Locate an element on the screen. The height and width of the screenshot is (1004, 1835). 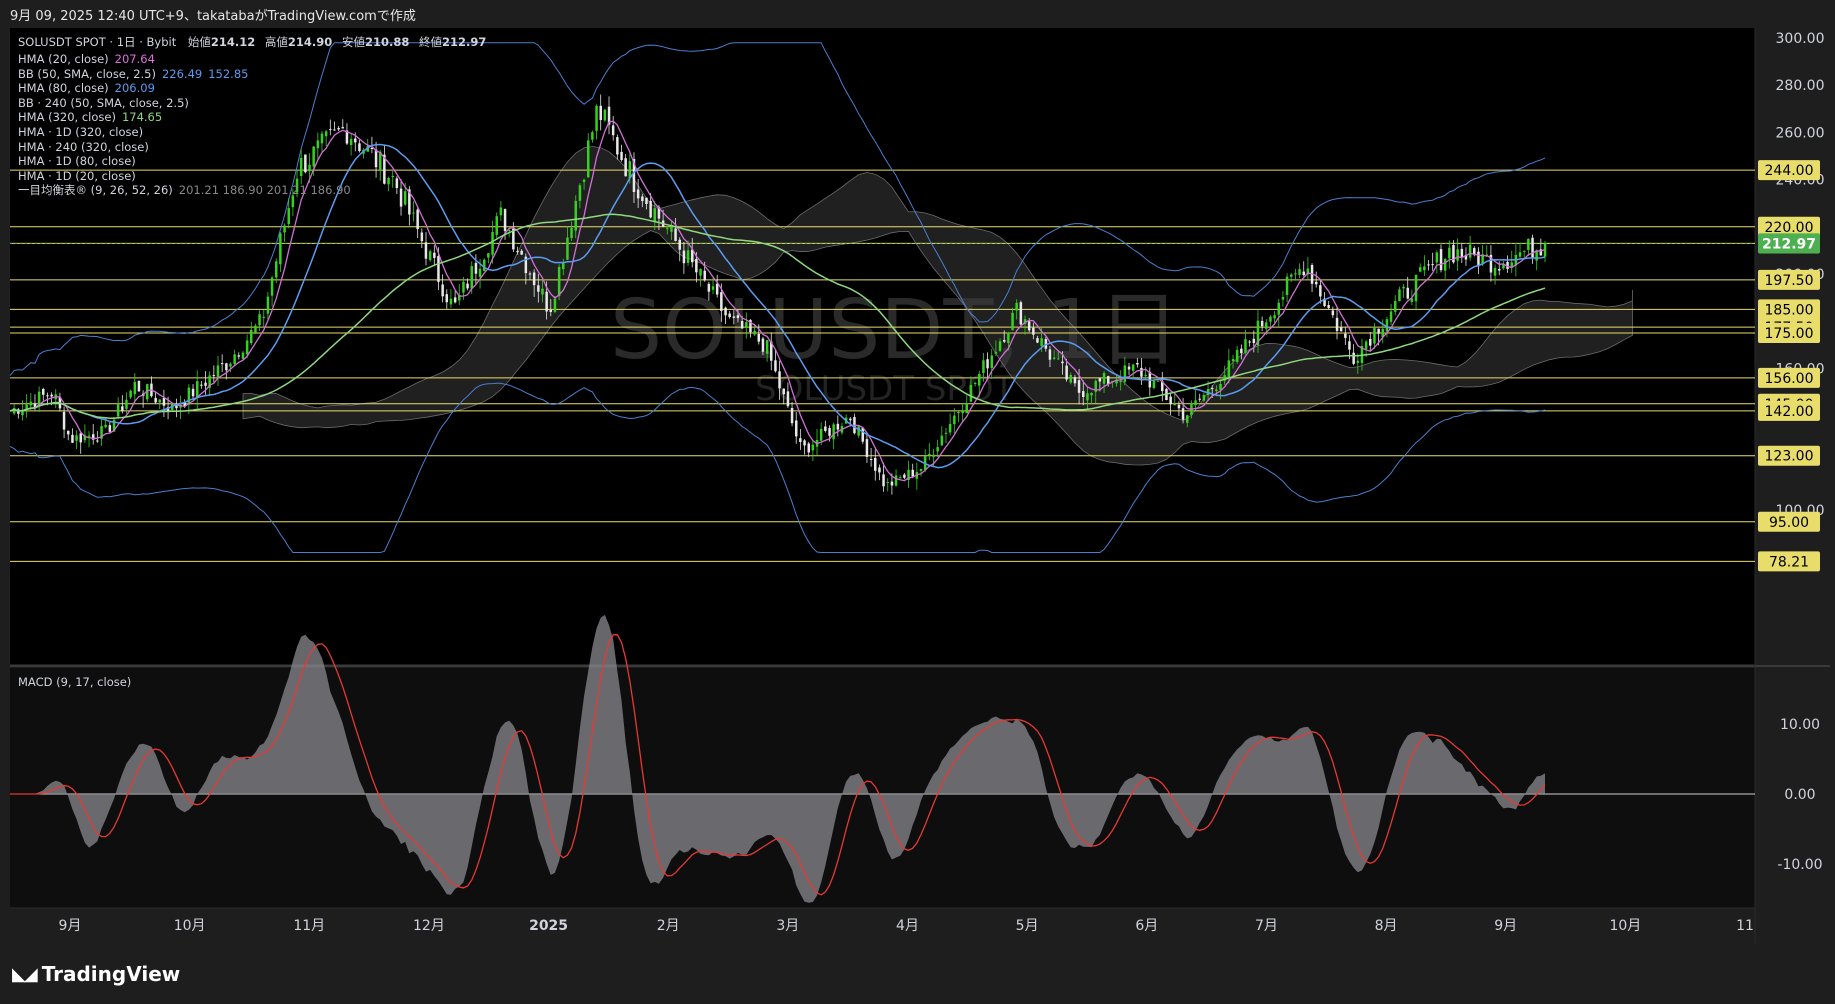
price-tick-label: 300.00 is located at coordinates (1800, 39).